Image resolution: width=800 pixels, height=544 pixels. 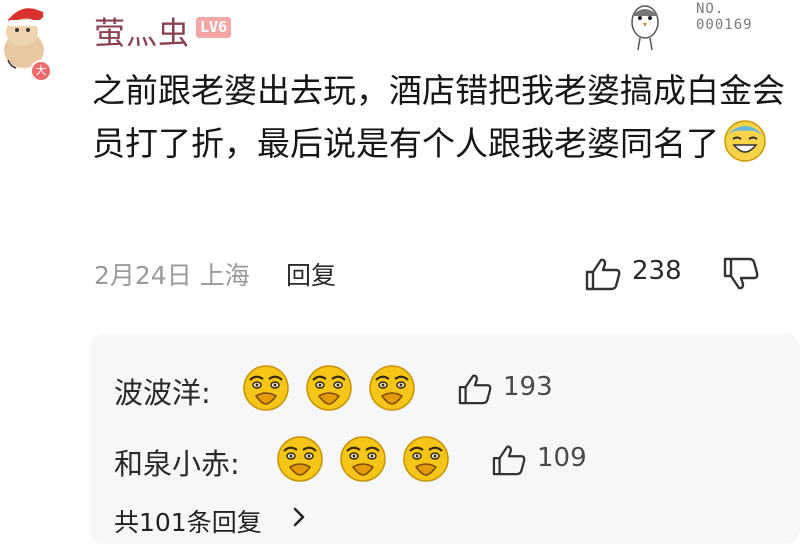 I want to click on laughing-face-icon, so click(x=745, y=141).